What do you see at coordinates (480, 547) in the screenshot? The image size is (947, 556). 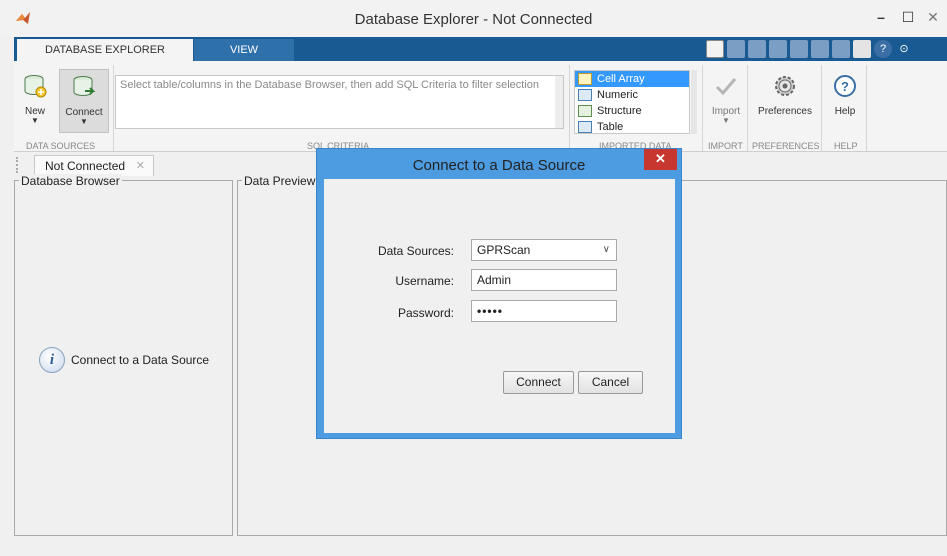 I see `status-bar` at bounding box center [480, 547].